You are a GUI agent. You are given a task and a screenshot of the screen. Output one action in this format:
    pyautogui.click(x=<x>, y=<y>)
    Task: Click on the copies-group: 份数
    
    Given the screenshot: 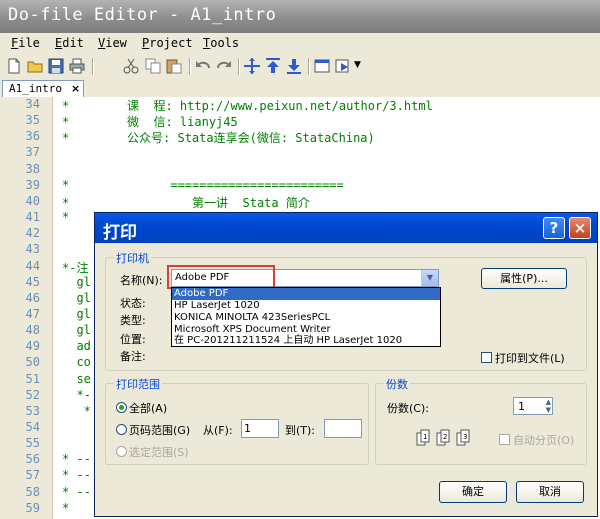 What is the action you would take?
    pyautogui.click(x=481, y=420)
    